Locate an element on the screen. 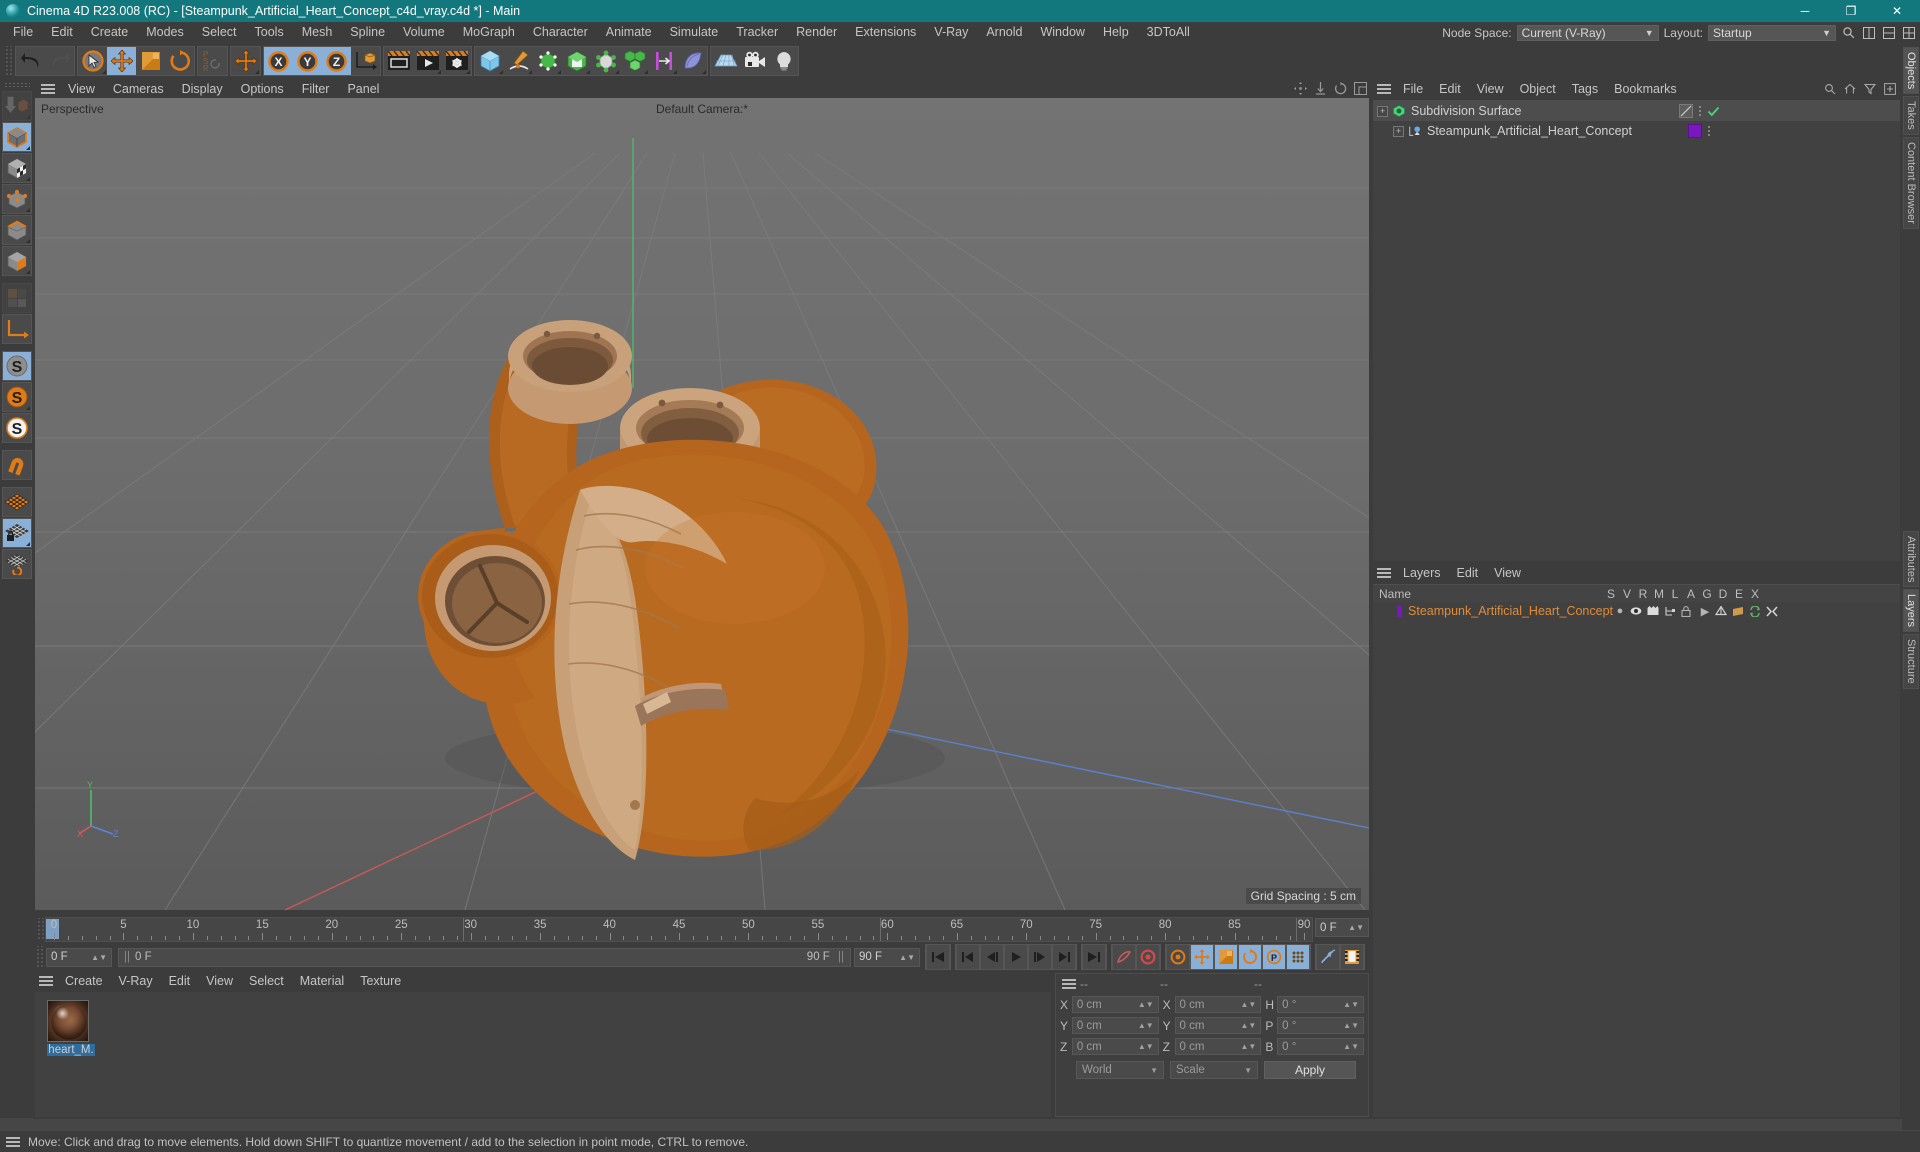 The height and width of the screenshot is (1152, 1920). object-row-heart-concept: + Steampunk_Artificial_Heart_Concept is located at coordinates (1636, 131).